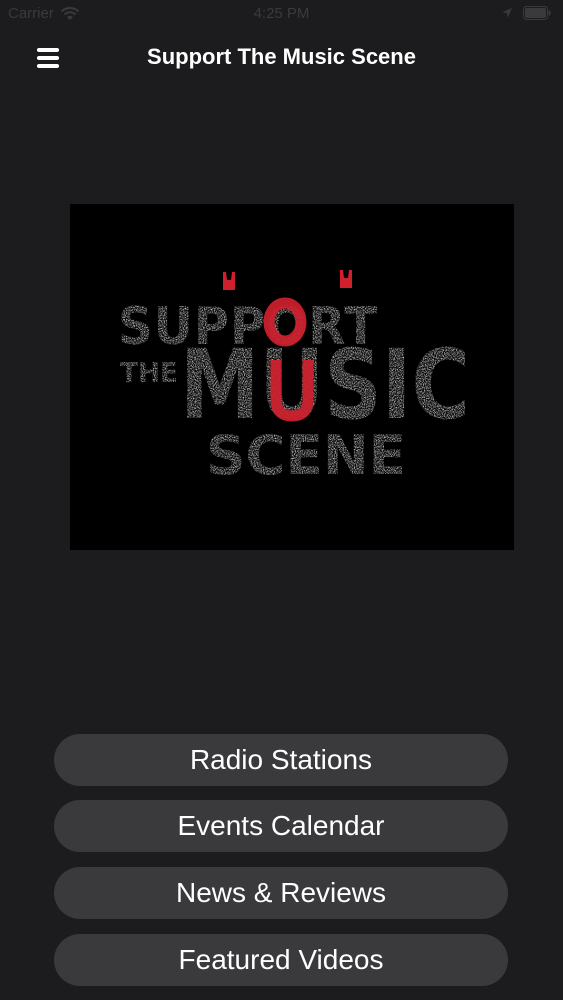  I want to click on status-bar: Carrier 4:25 PM, so click(281, 15).